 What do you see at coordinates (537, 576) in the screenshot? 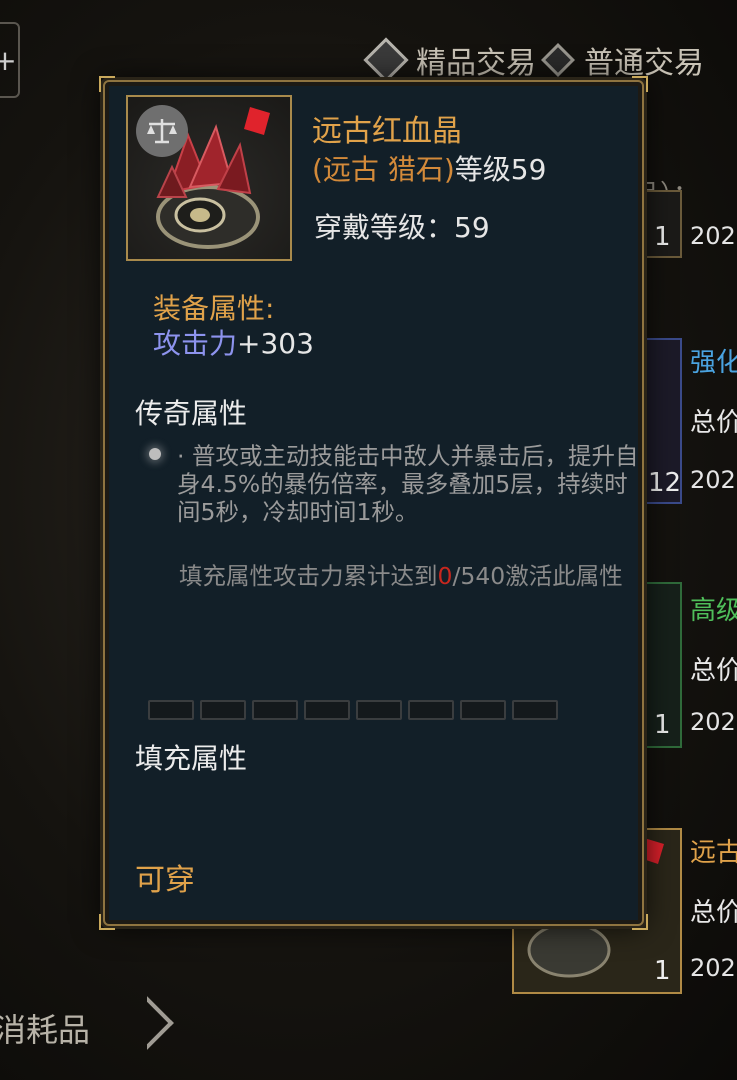
I see `fill-suffix: /540激活此属性` at bounding box center [537, 576].